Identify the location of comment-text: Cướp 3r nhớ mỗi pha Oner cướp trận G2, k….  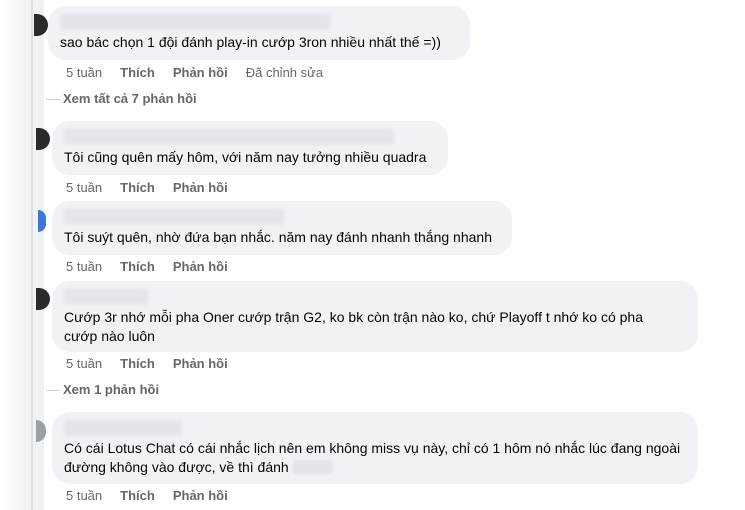
(355, 326).